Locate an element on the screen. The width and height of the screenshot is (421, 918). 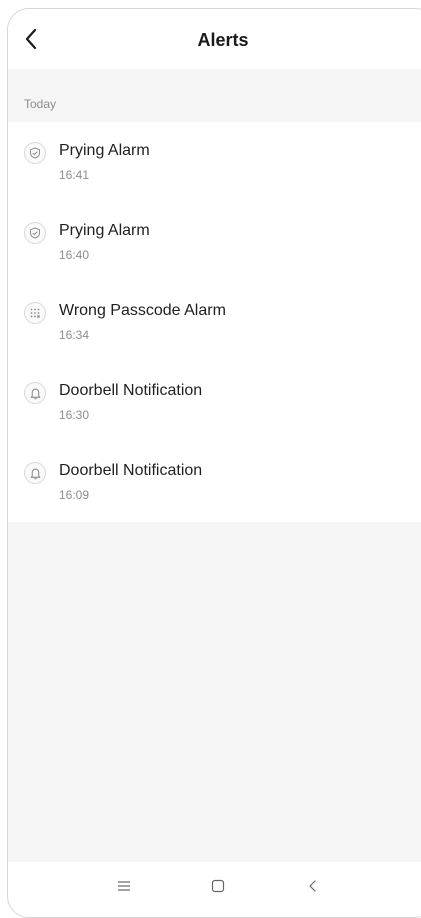
home-square-icon is located at coordinates (218, 886).